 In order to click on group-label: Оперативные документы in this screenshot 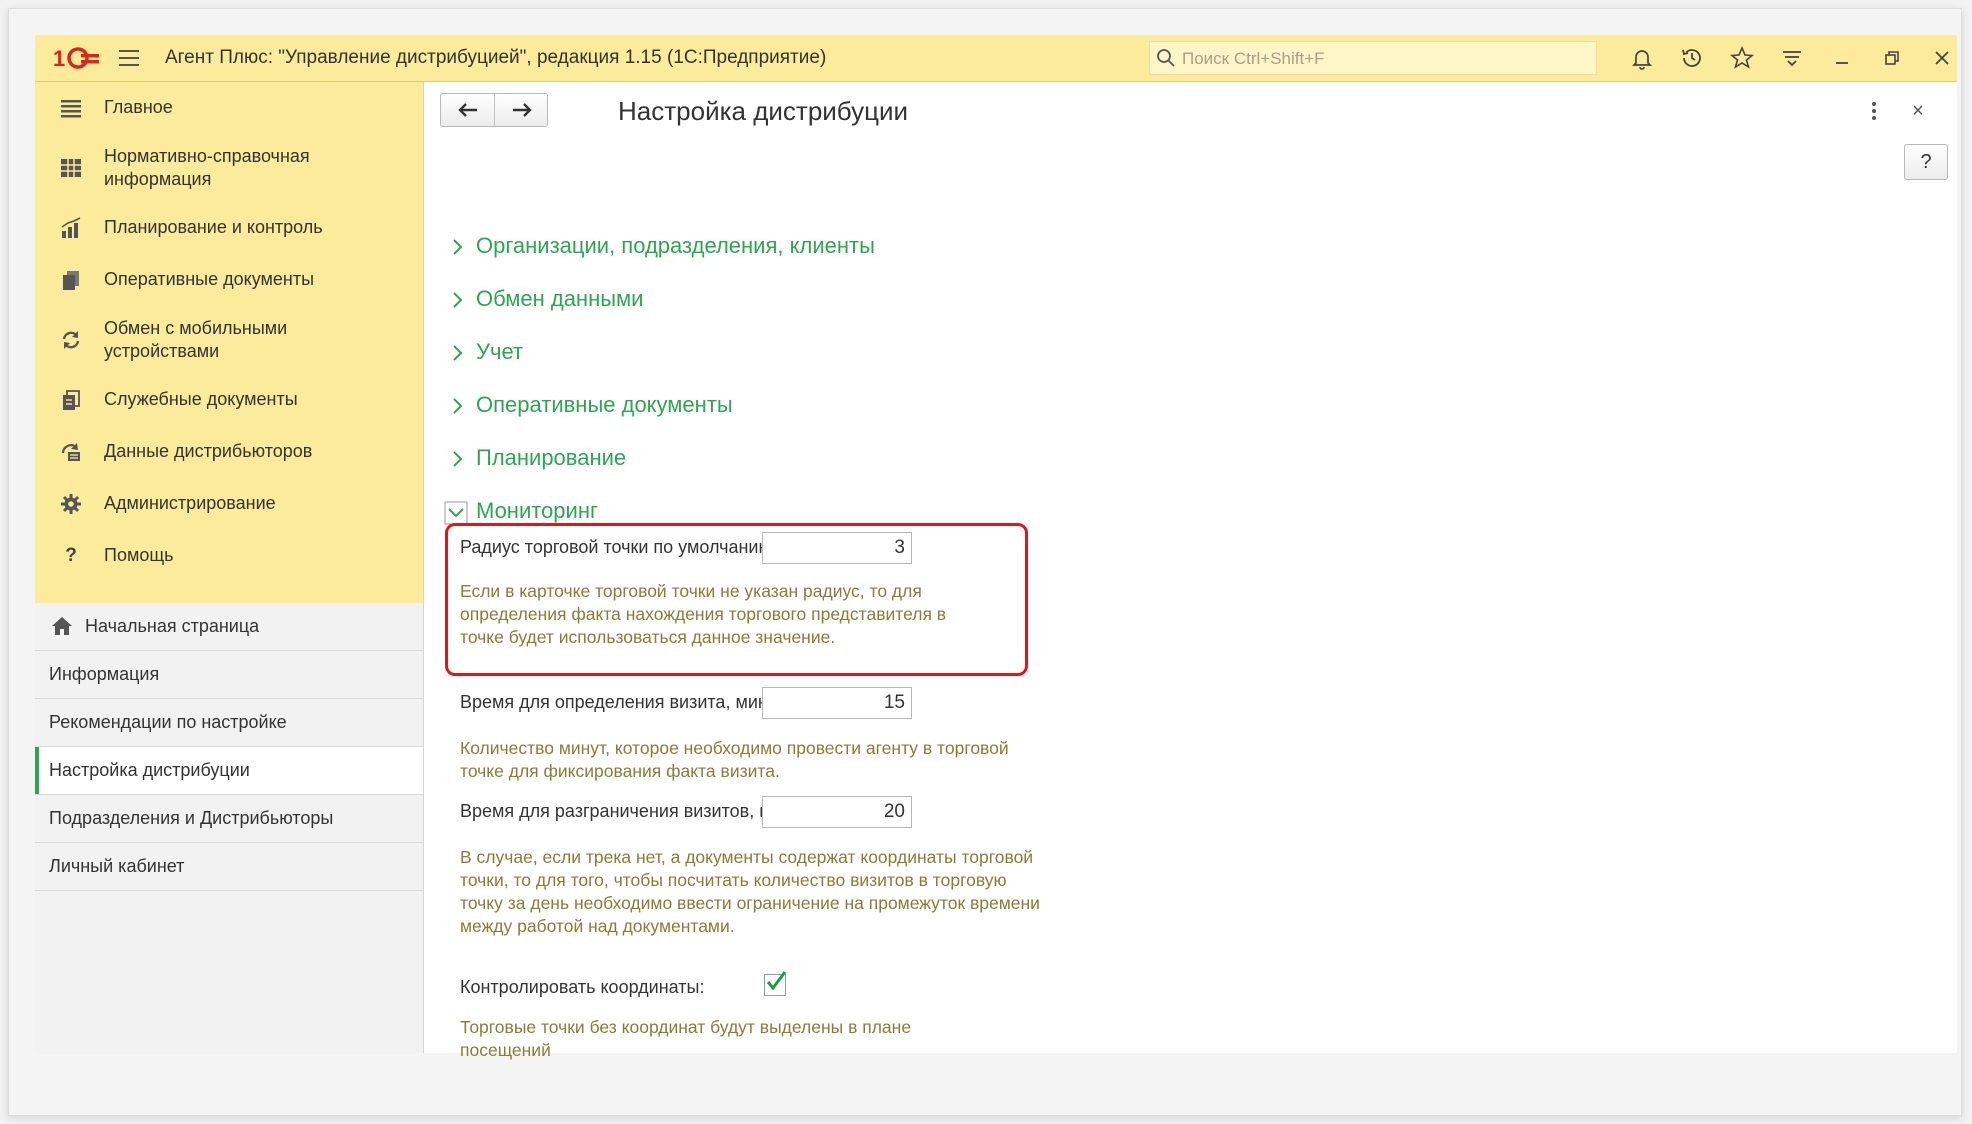, I will do `click(604, 404)`.